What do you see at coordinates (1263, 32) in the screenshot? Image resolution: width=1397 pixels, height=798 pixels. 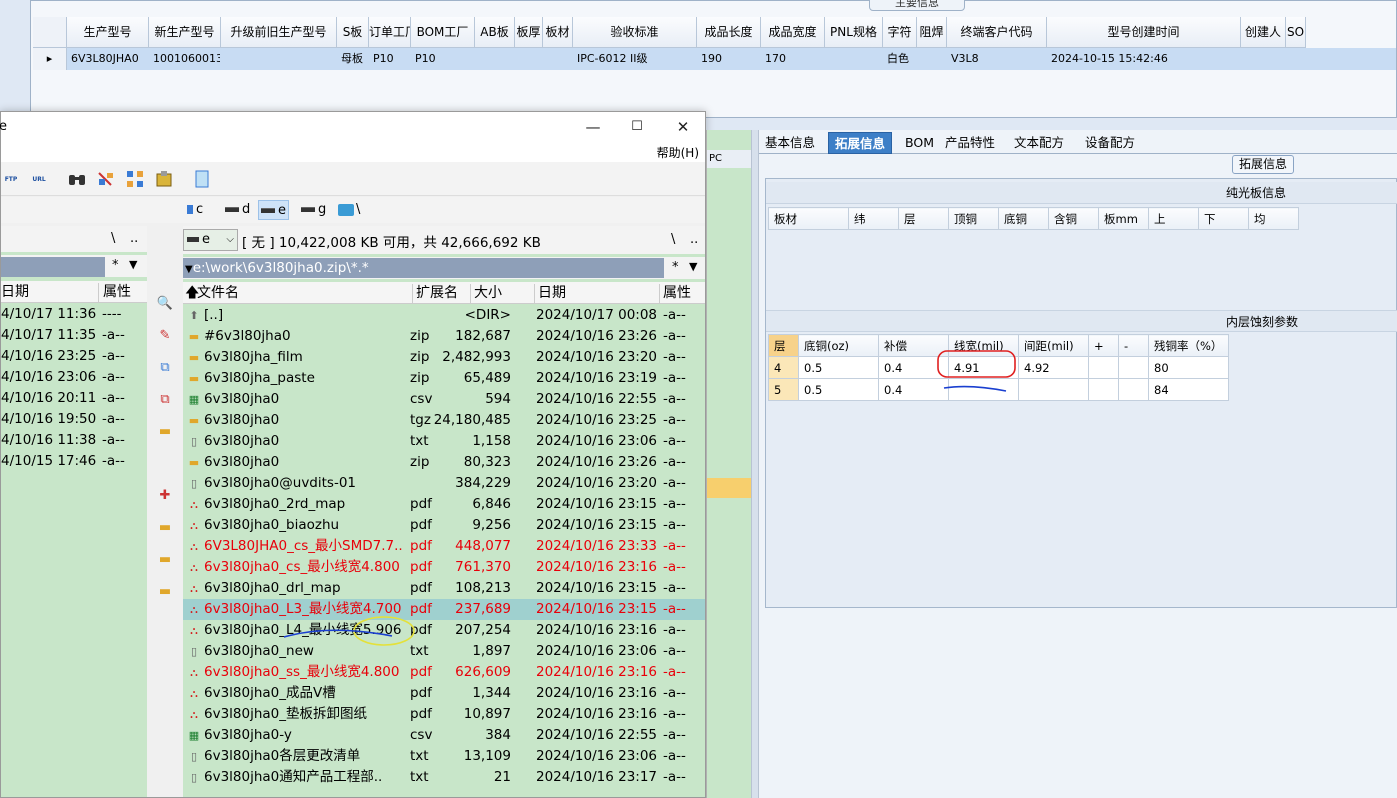 I see `grid-col-header: 创建人` at bounding box center [1263, 32].